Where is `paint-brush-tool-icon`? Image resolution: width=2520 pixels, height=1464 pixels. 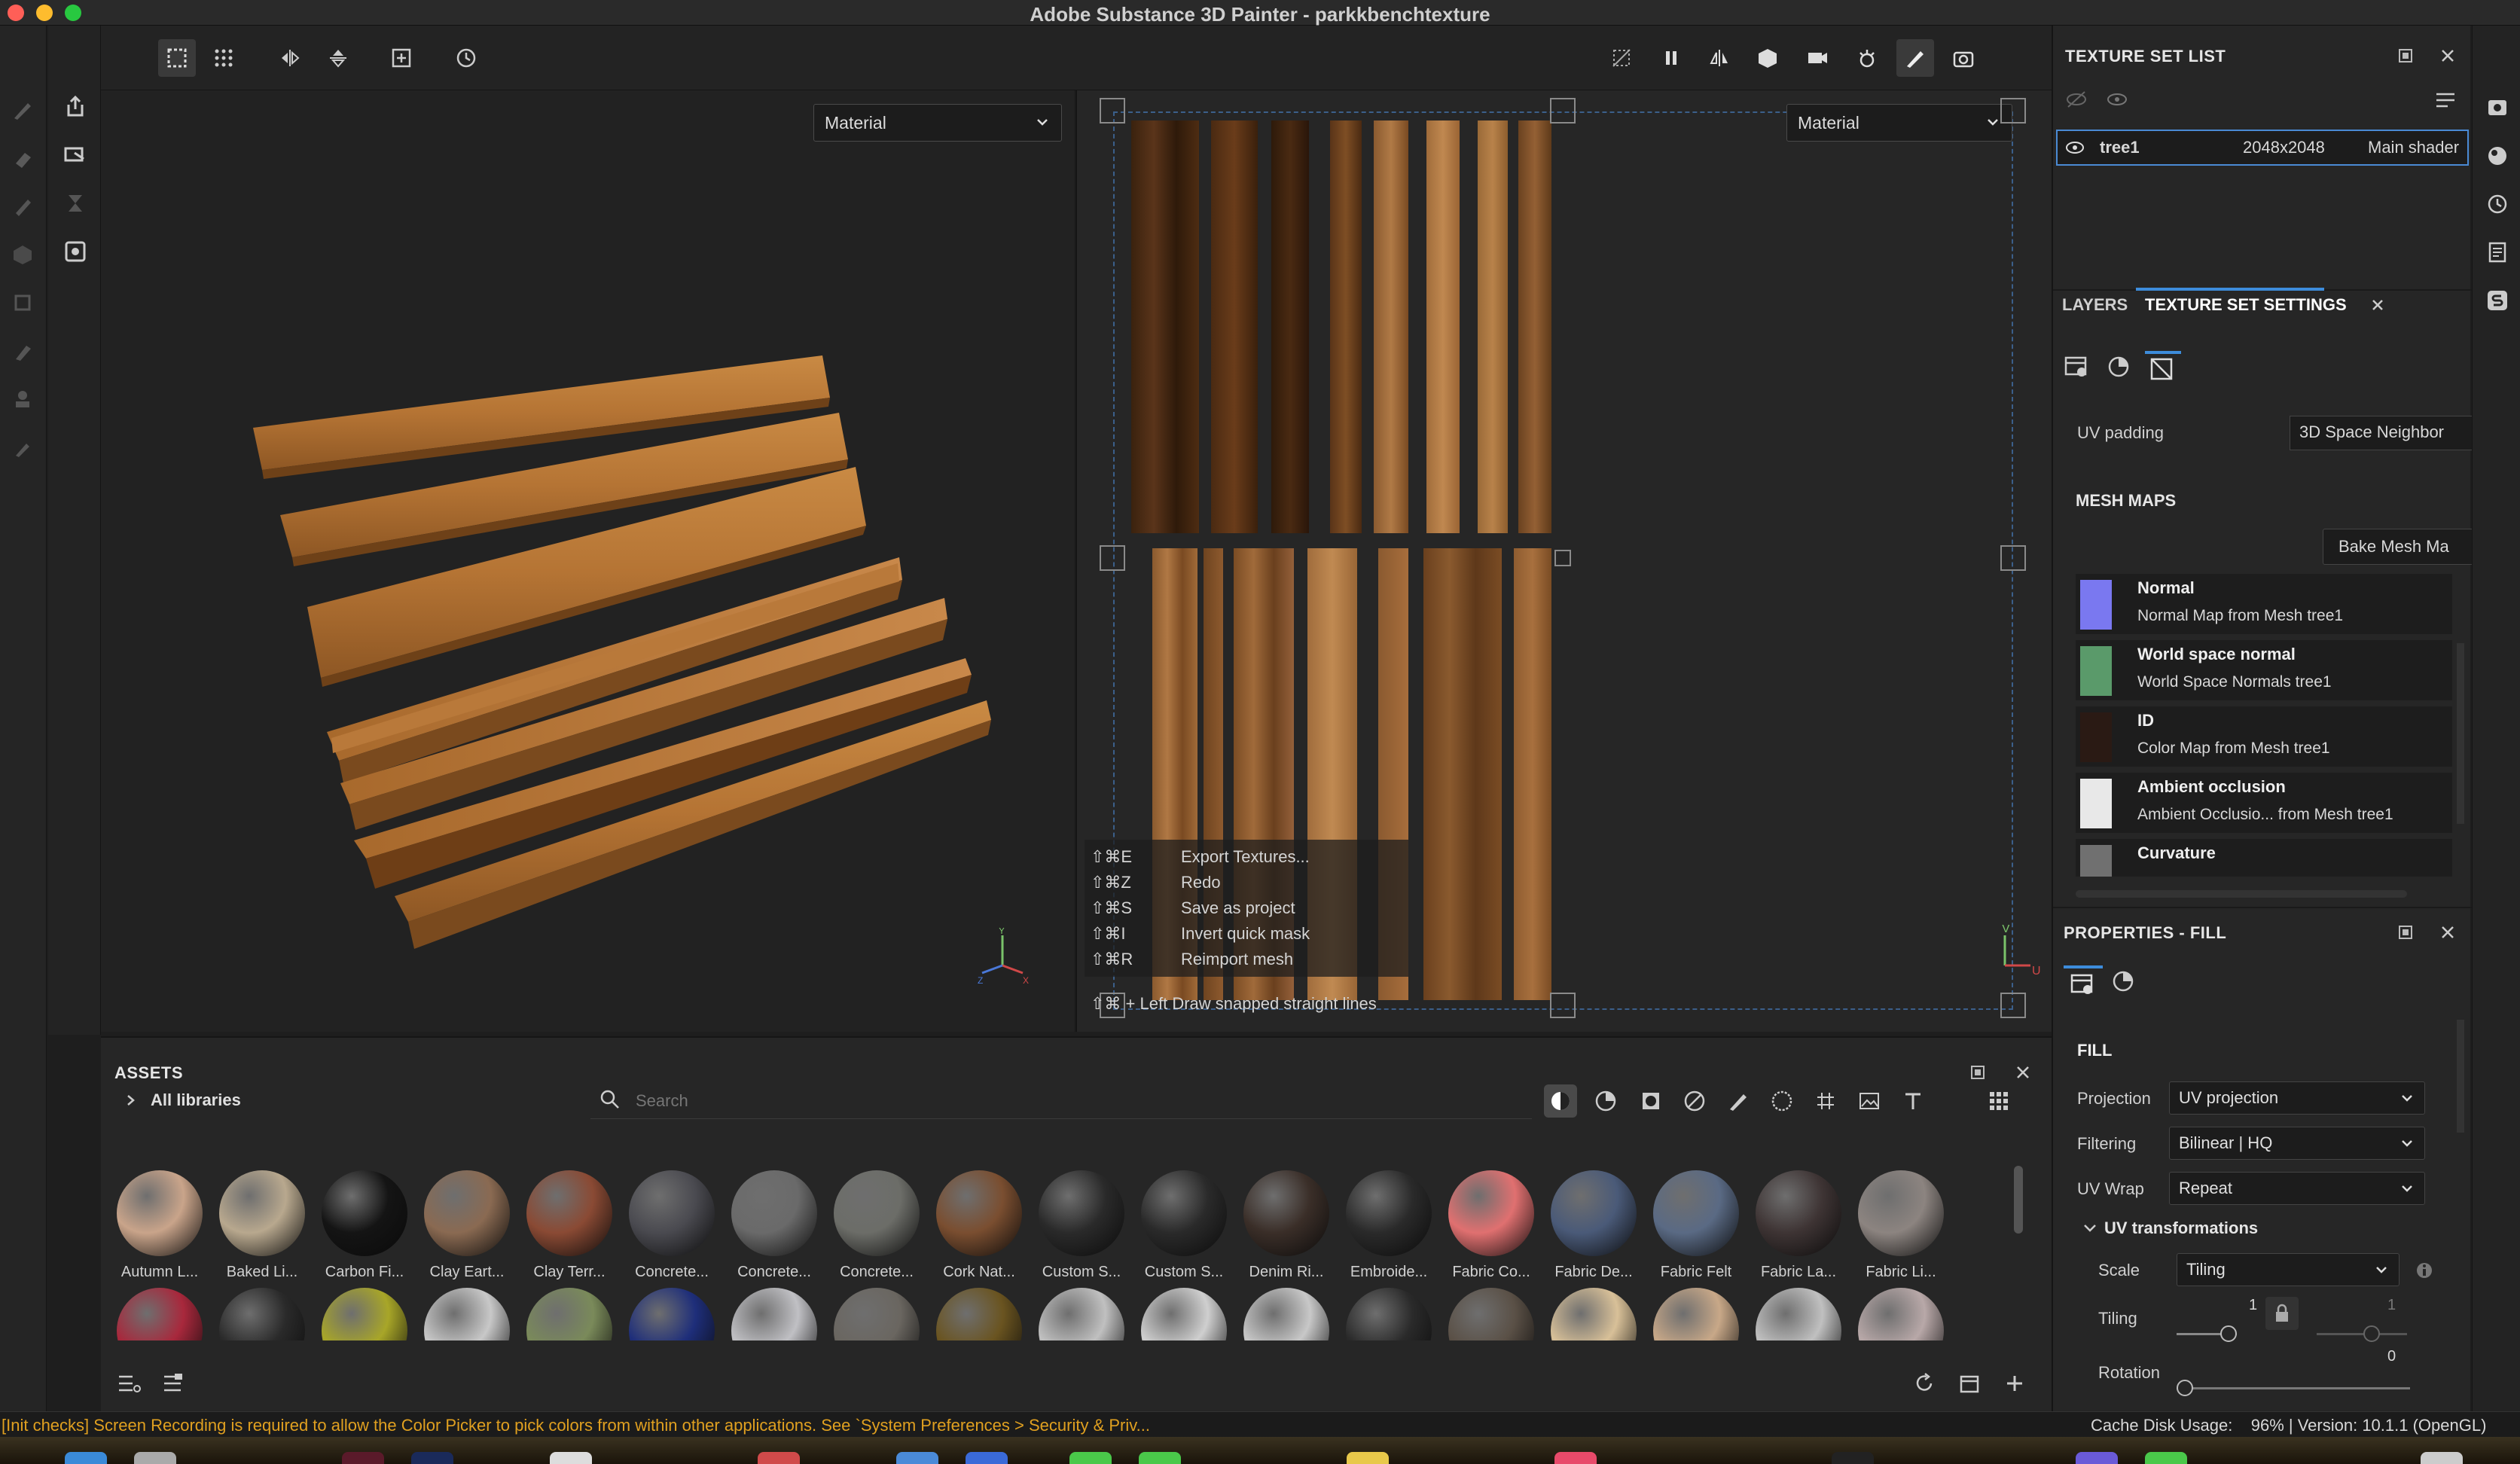
paint-brush-tool-icon is located at coordinates (23, 110).